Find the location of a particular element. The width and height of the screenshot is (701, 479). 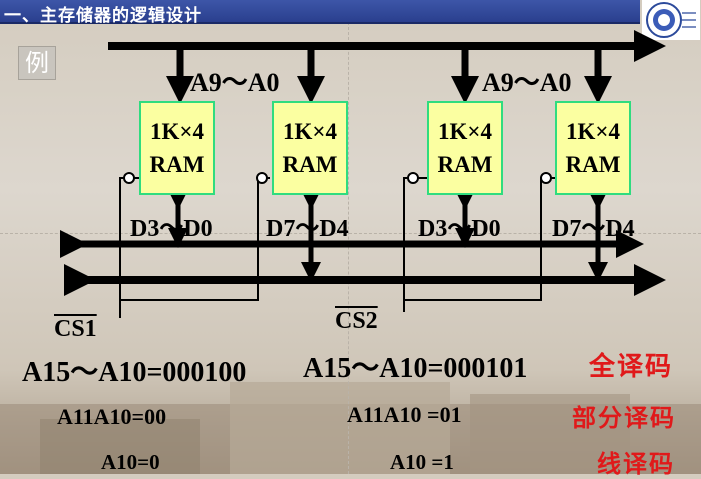

cs2-pin-a is located at coordinates (413, 178).